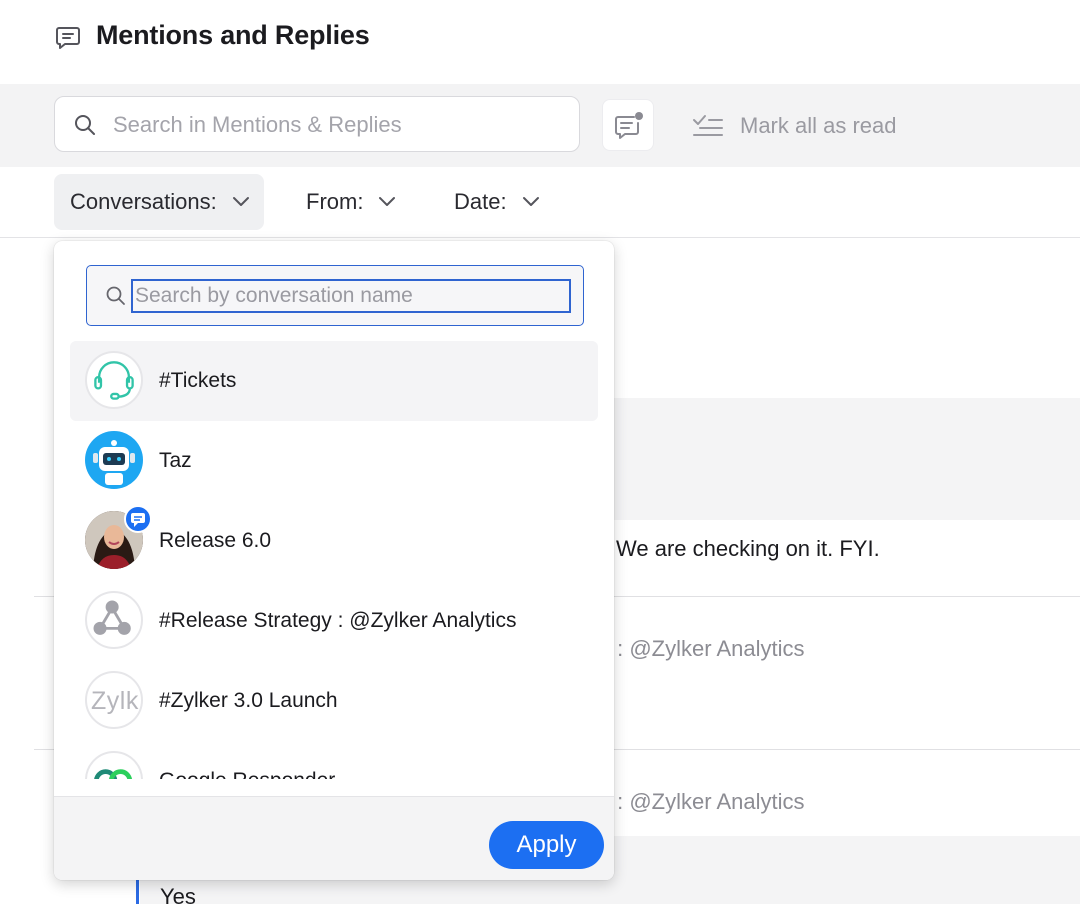  Describe the element at coordinates (334, 541) in the screenshot. I see `conversation-item-release-6: Release 6.0` at that location.